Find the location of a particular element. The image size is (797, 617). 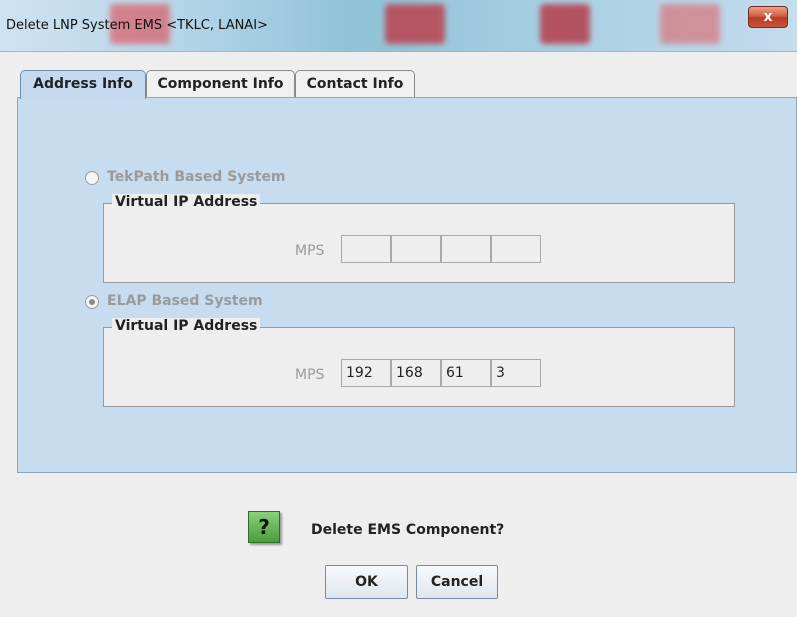

elap-virtual-ip-group: Virtual IP Address MPS 192 168 61 3 is located at coordinates (419, 362).